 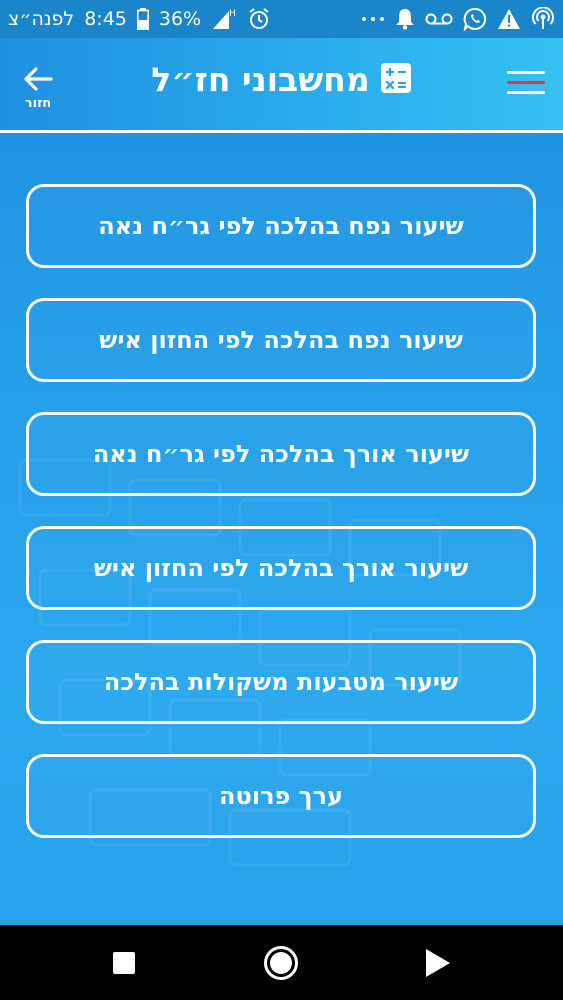 I want to click on back-triangle-icon, so click(x=438, y=962).